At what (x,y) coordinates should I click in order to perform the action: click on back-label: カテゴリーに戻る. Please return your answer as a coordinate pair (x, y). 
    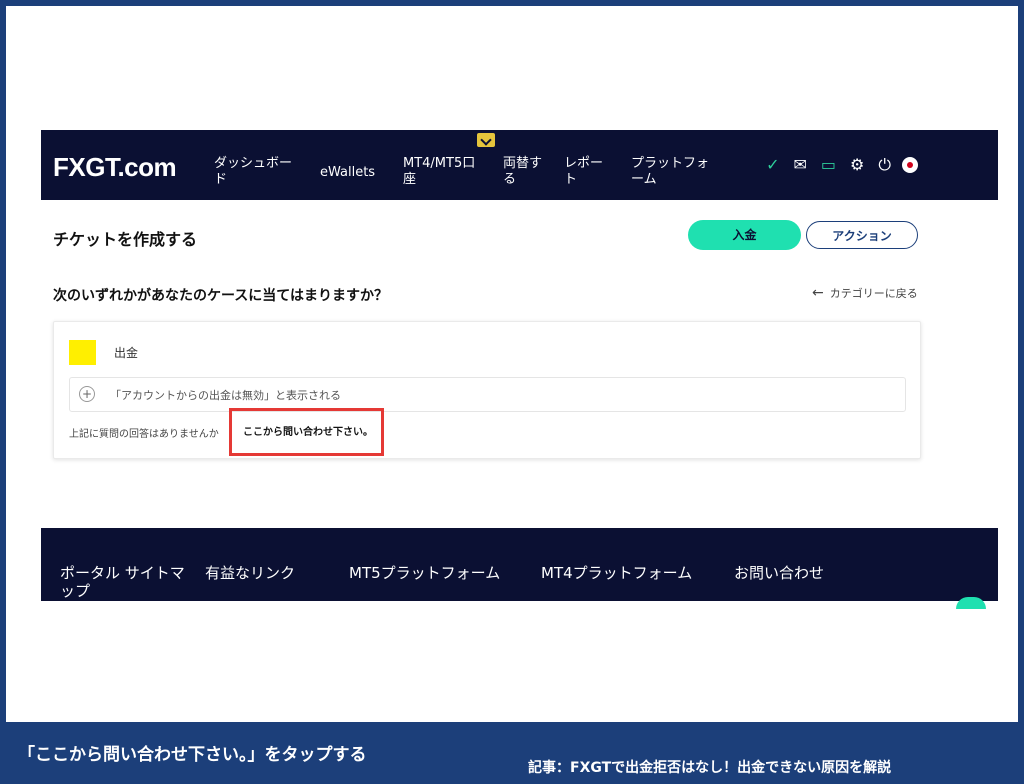
    Looking at the image, I should click on (873, 293).